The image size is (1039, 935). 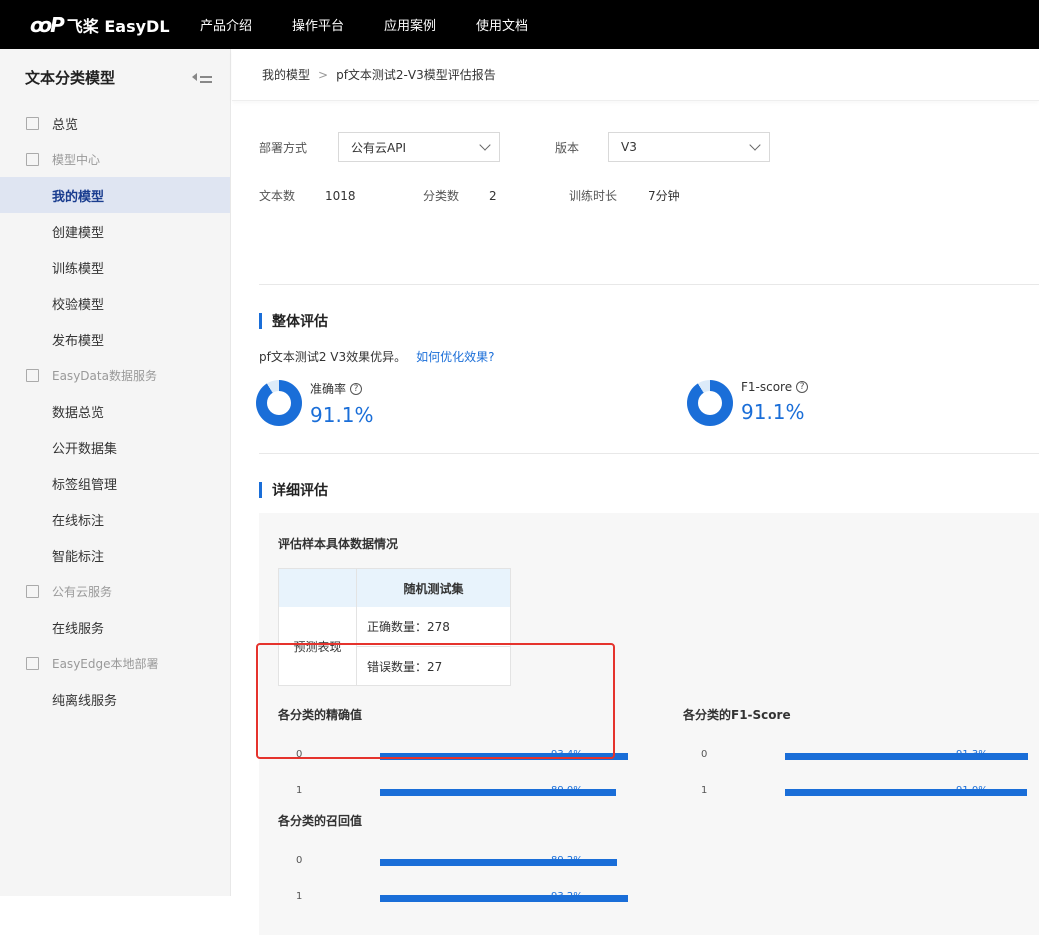 I want to click on nav-product-intro: 产品介绍, so click(x=226, y=24).